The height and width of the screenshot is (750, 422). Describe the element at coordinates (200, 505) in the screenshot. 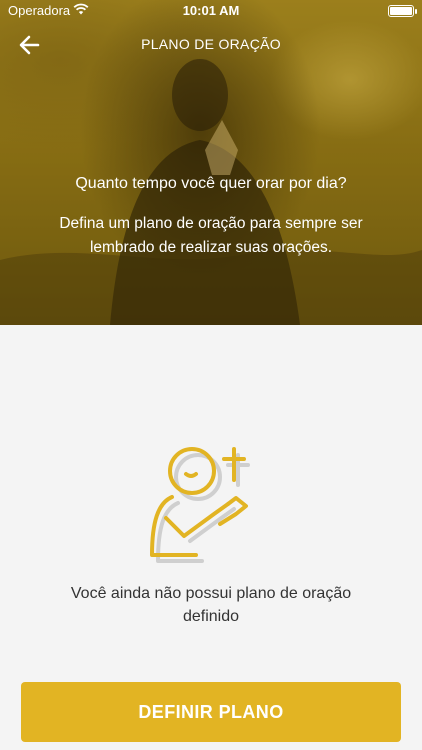

I see `praying-person-cross-icon` at that location.